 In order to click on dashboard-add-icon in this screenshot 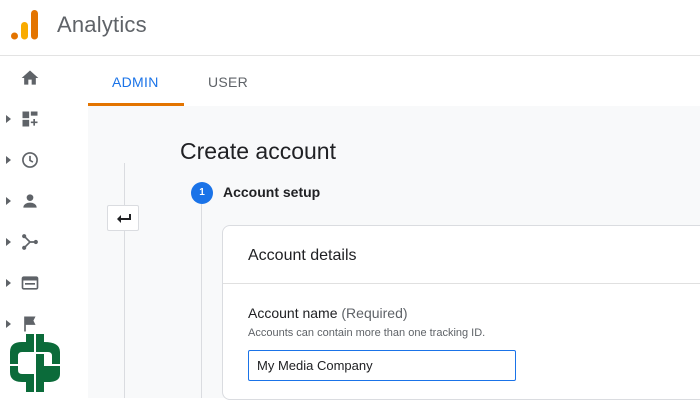, I will do `click(30, 119)`.